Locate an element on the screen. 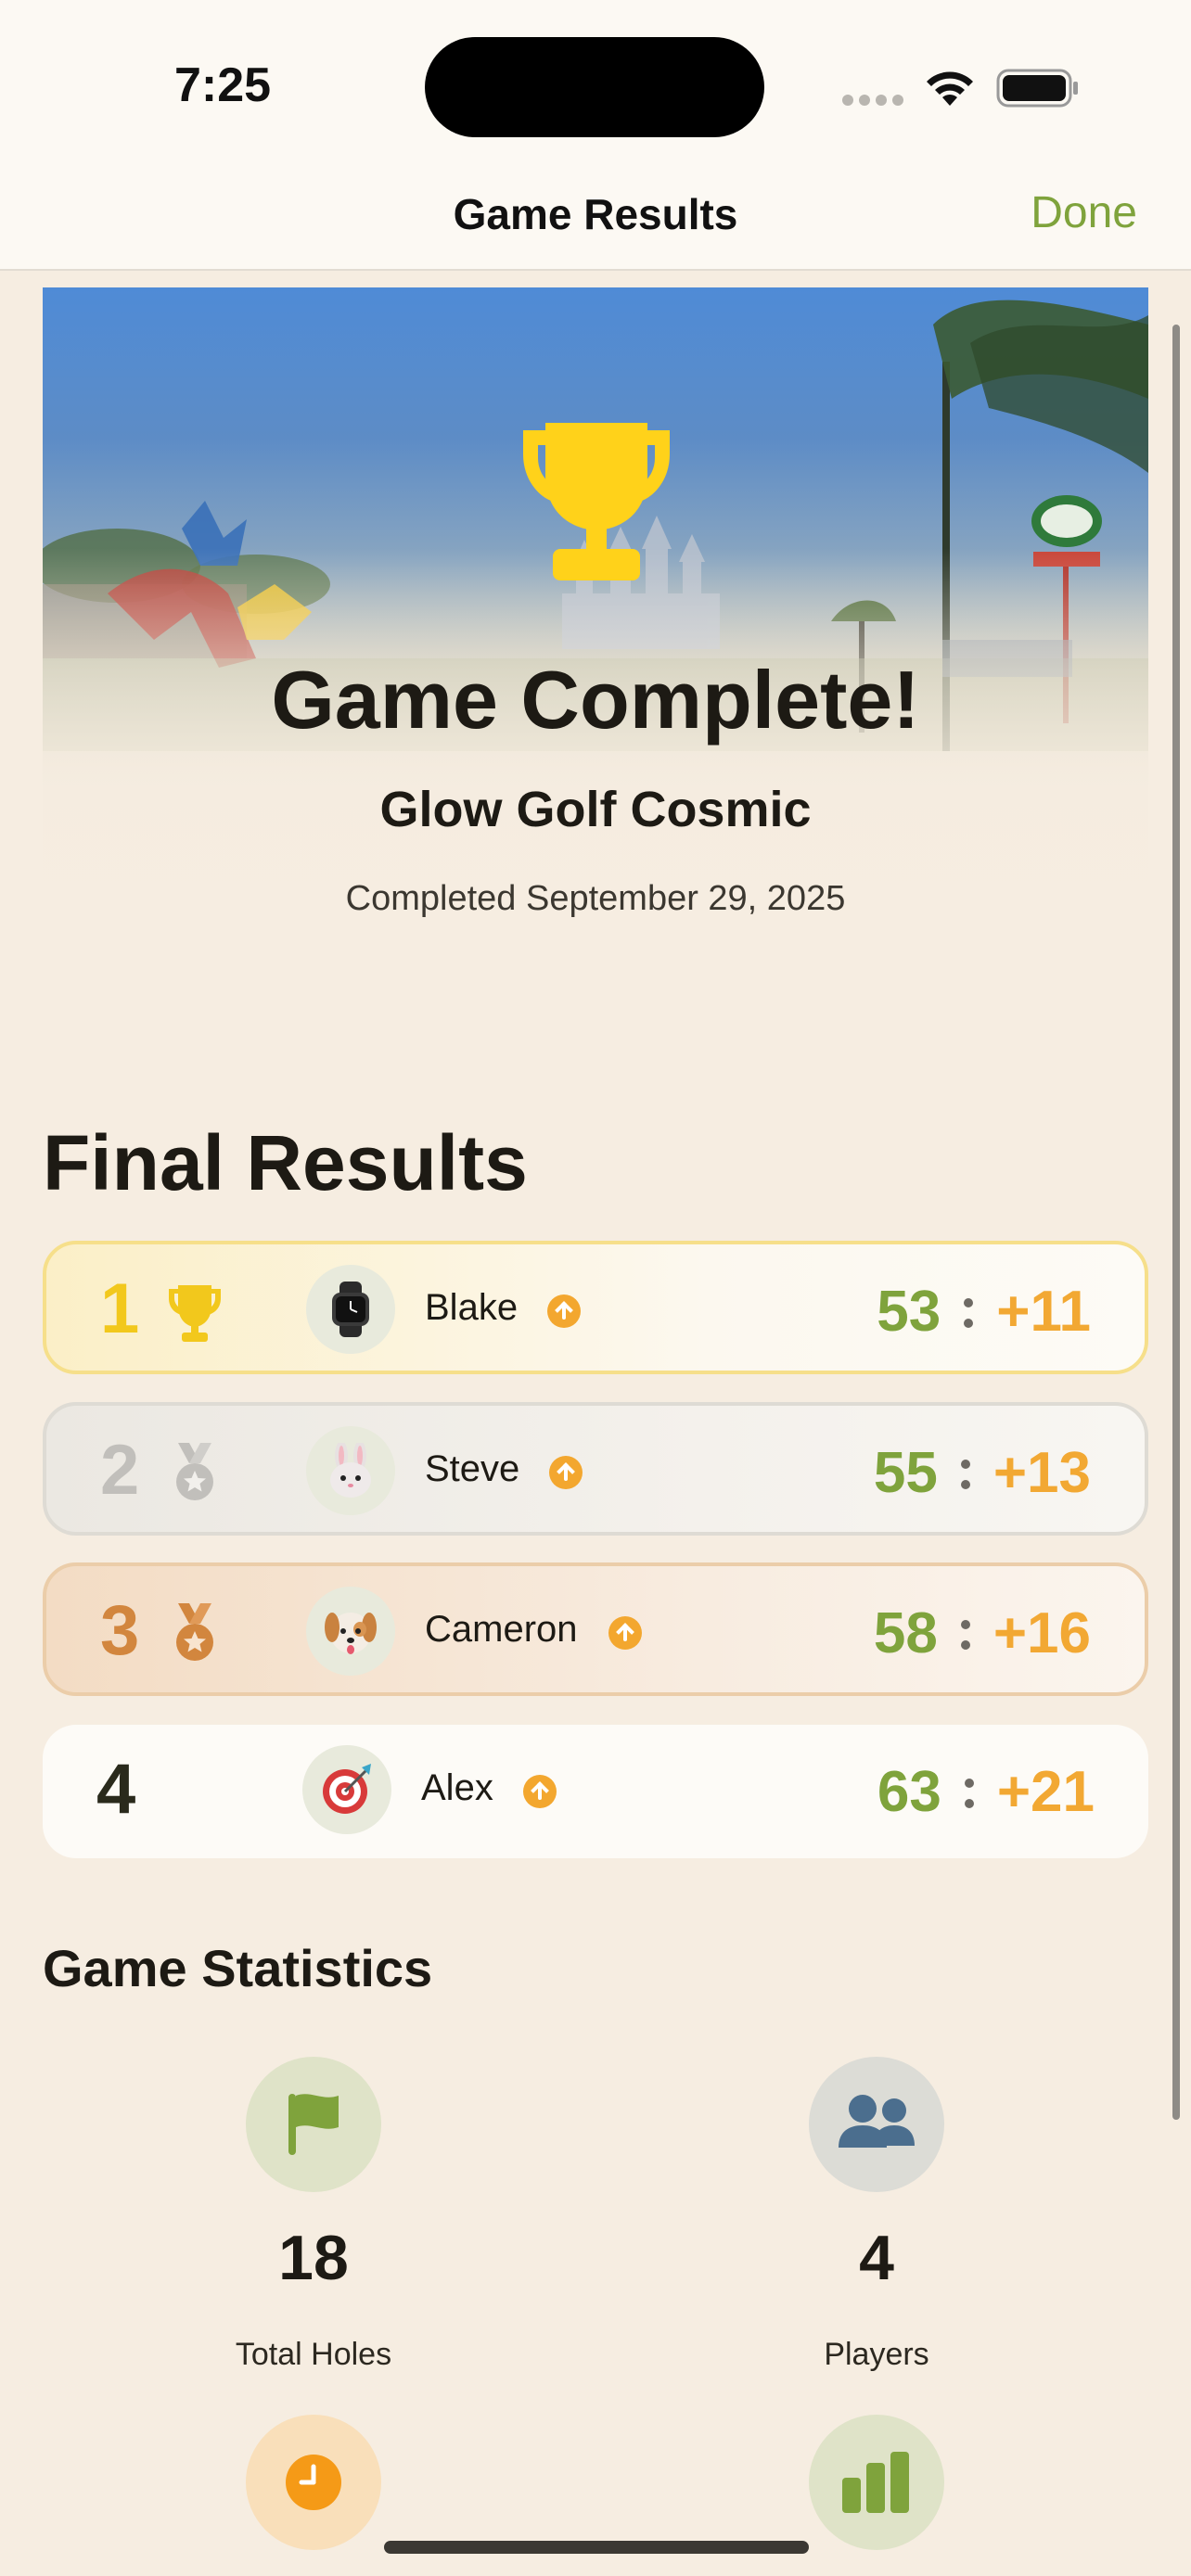 Image resolution: width=1191 pixels, height=2576 pixels. player-name: Blake is located at coordinates (472, 1307).